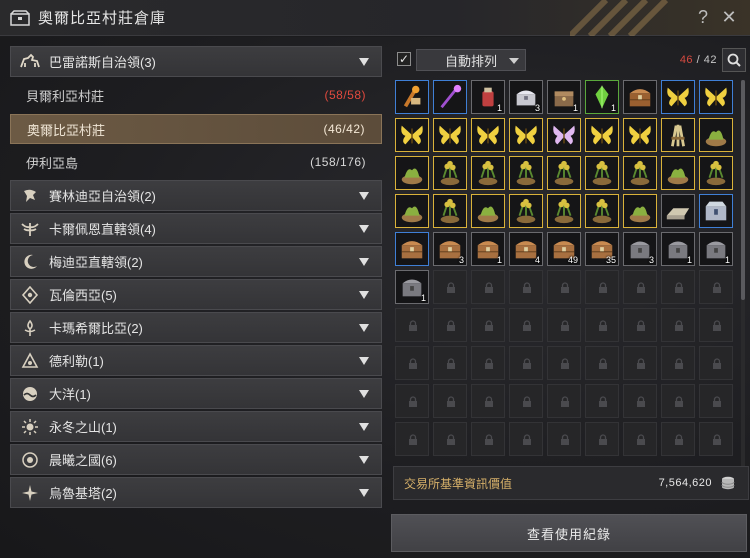 This screenshot has height=558, width=750. What do you see at coordinates (30, 328) in the screenshot?
I see `flame-tree-icon` at bounding box center [30, 328].